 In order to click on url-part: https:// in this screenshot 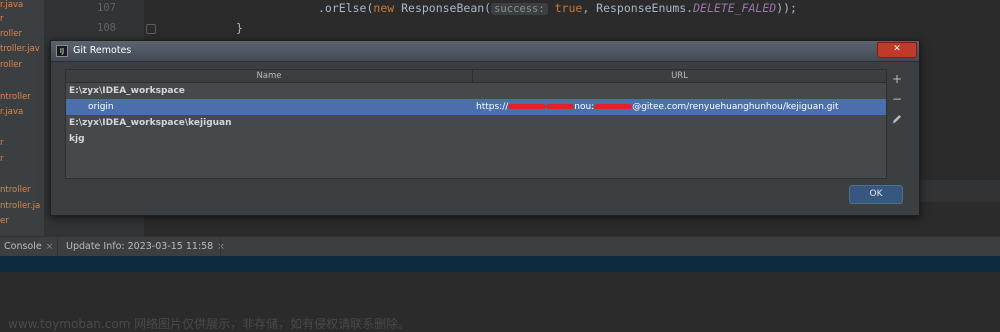, I will do `click(492, 107)`.